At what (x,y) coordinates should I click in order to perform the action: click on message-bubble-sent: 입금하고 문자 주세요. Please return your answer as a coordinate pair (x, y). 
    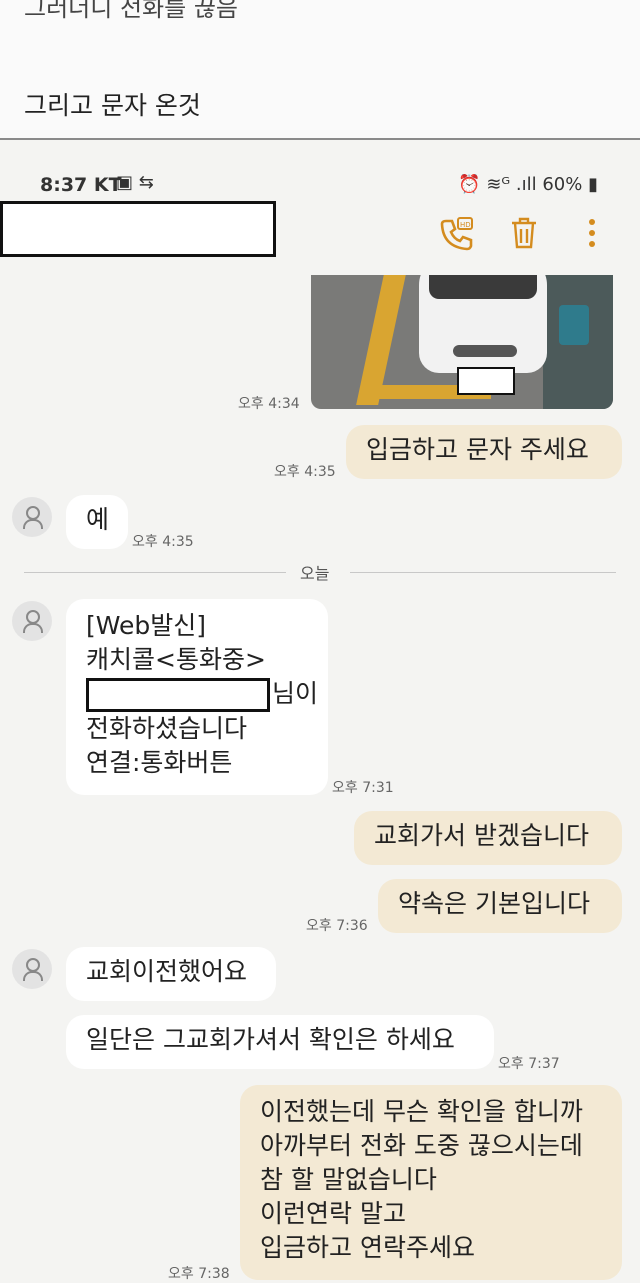
    Looking at the image, I should click on (484, 452).